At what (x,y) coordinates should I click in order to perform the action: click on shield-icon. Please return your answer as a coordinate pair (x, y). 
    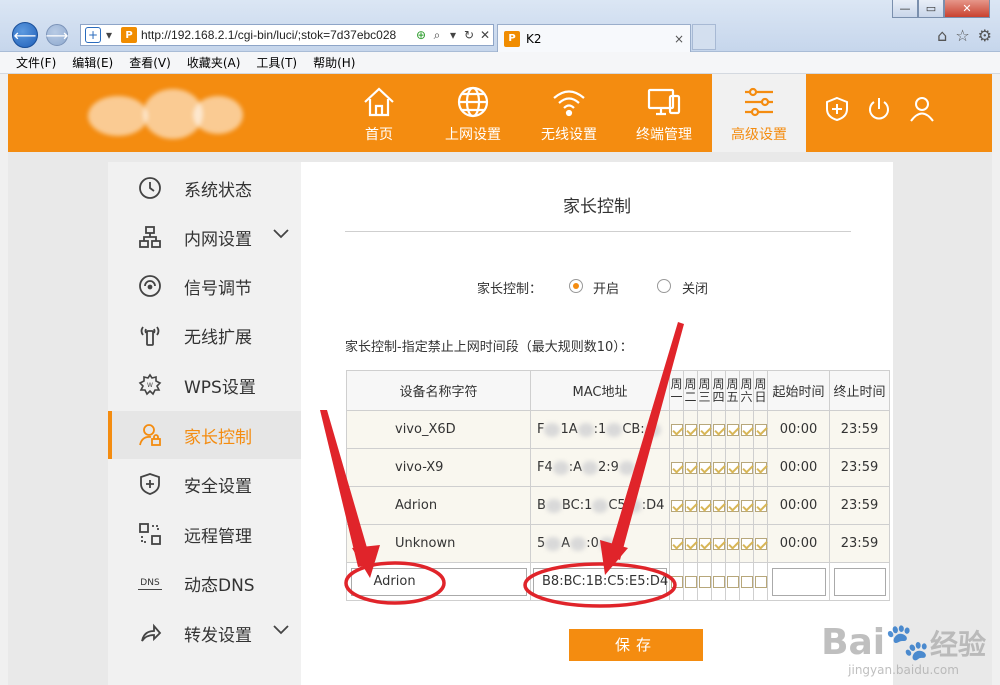
    Looking at the image, I should click on (837, 109).